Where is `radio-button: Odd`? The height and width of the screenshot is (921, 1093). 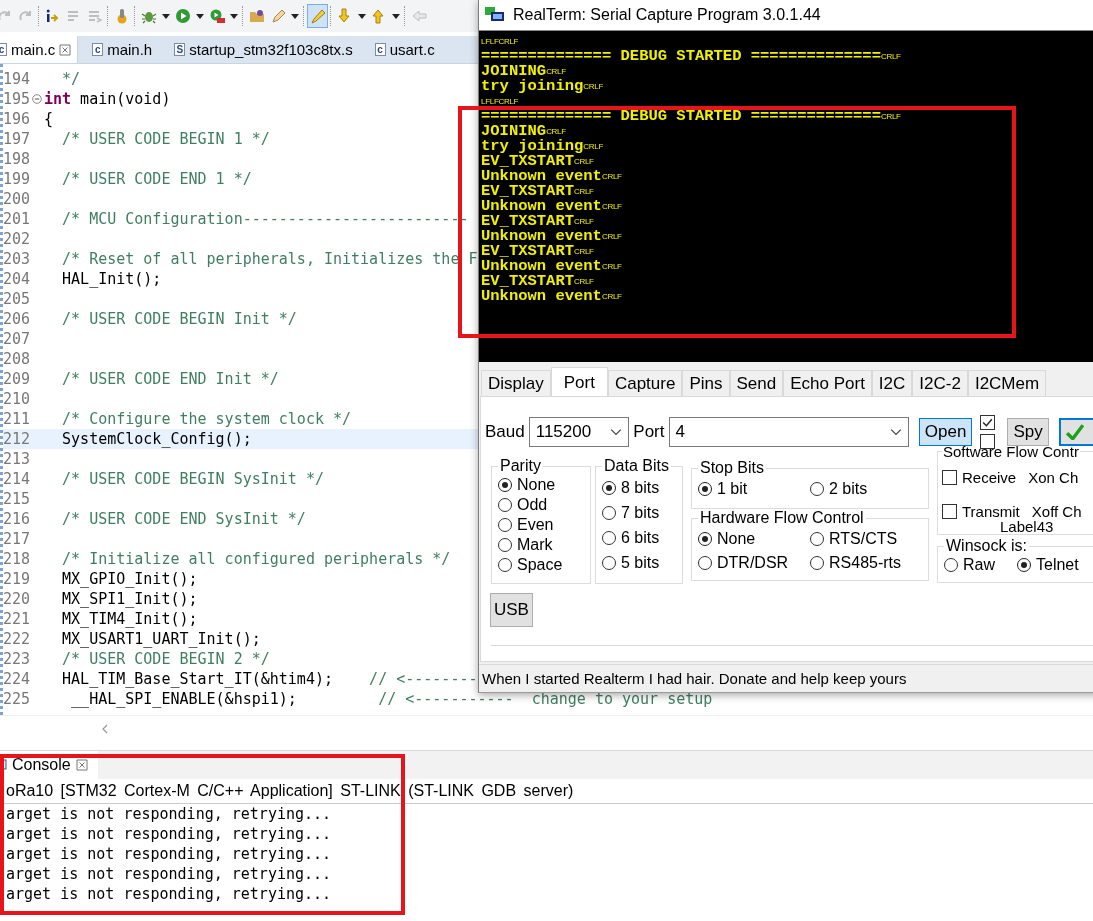
radio-button: Odd is located at coordinates (541, 505).